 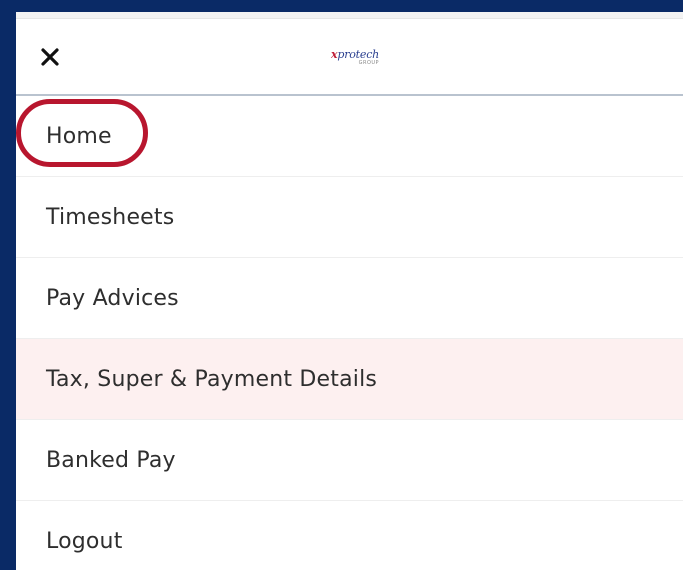 I want to click on logo-subtitle: GROUP, so click(x=369, y=63).